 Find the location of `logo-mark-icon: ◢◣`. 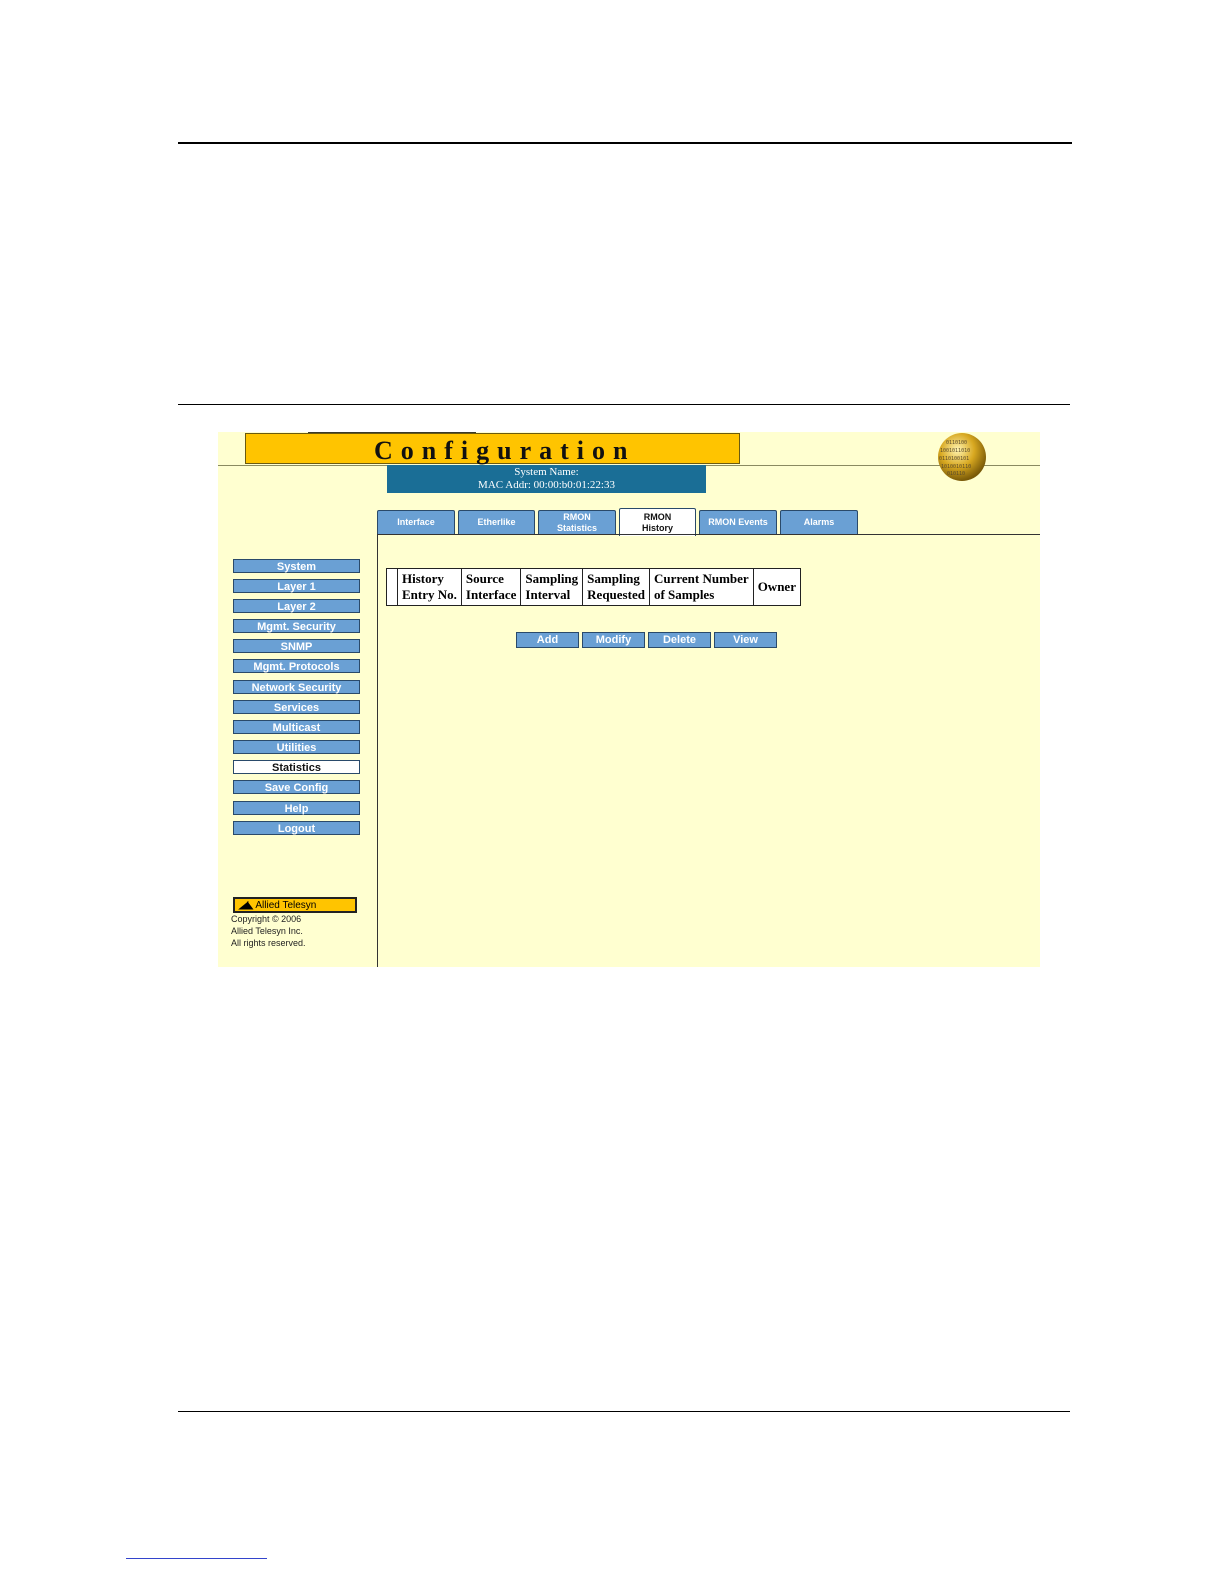

logo-mark-icon: ◢◣ is located at coordinates (246, 905).